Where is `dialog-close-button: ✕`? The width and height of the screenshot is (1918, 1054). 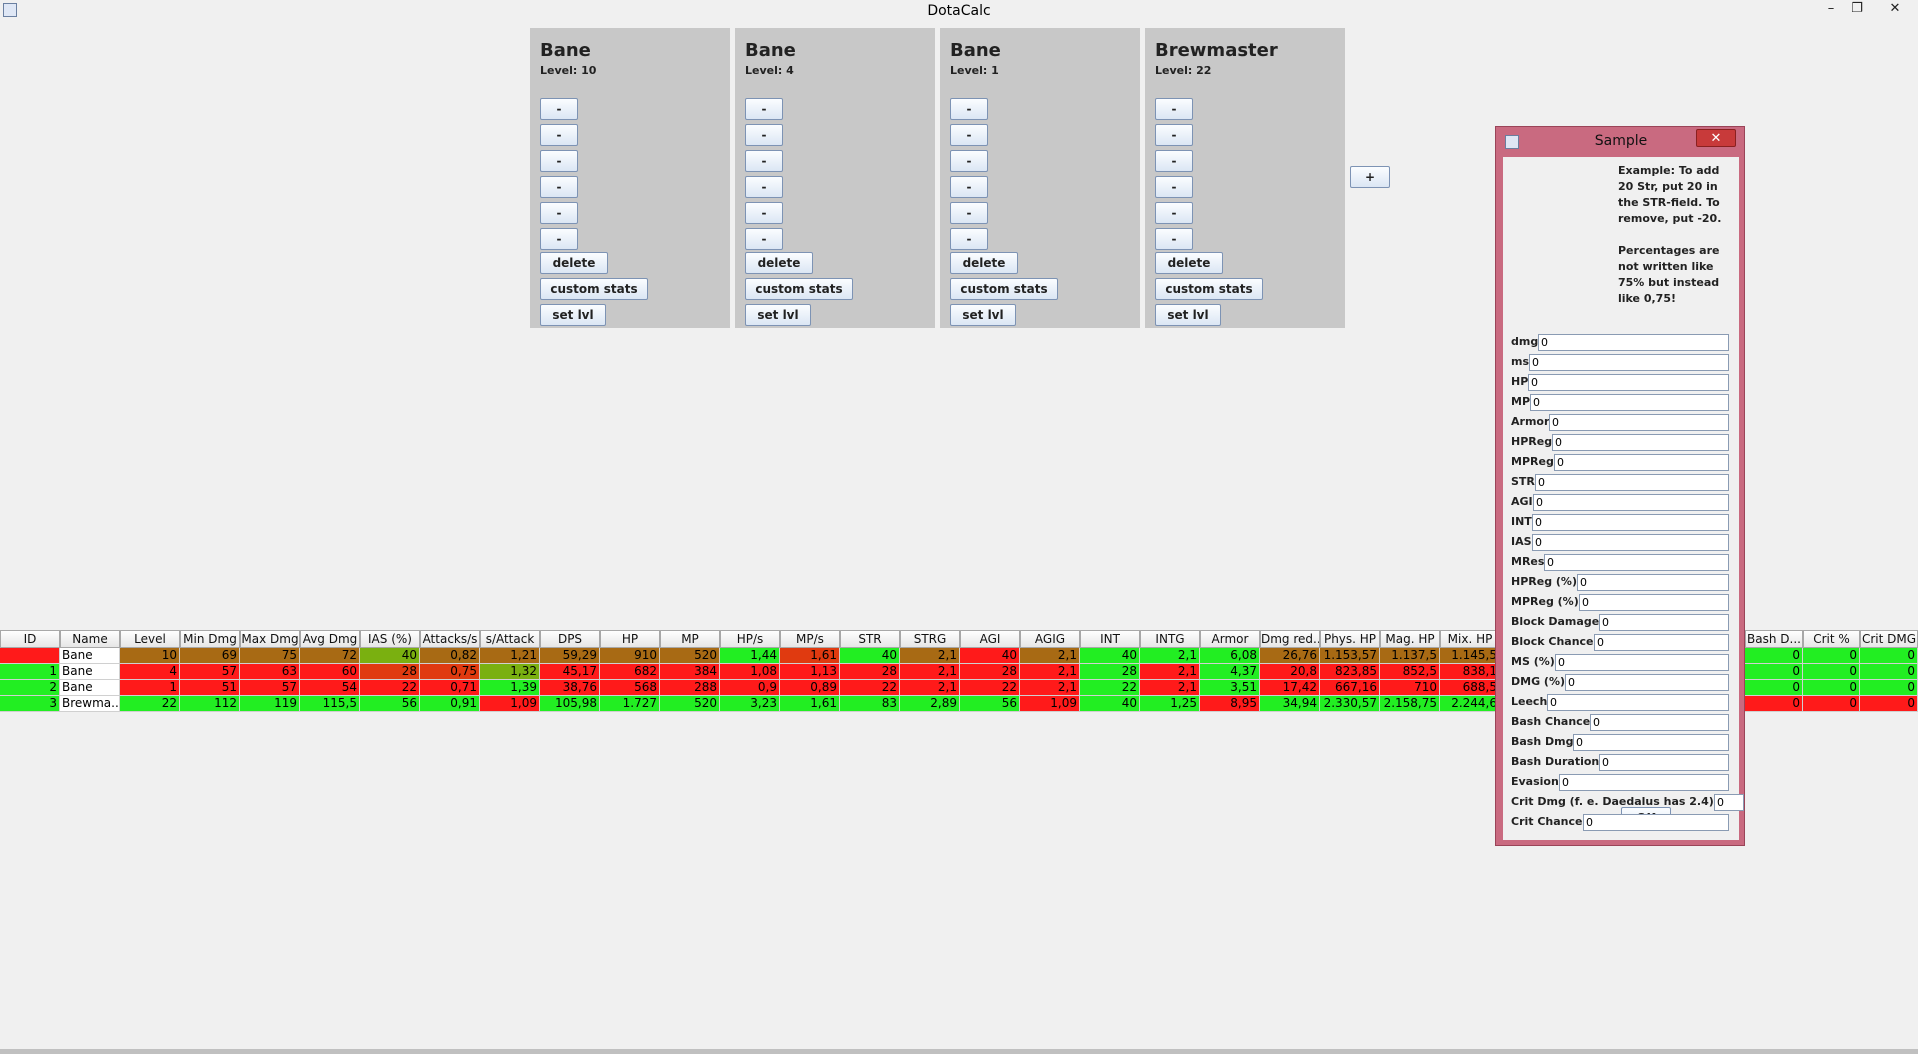 dialog-close-button: ✕ is located at coordinates (1716, 138).